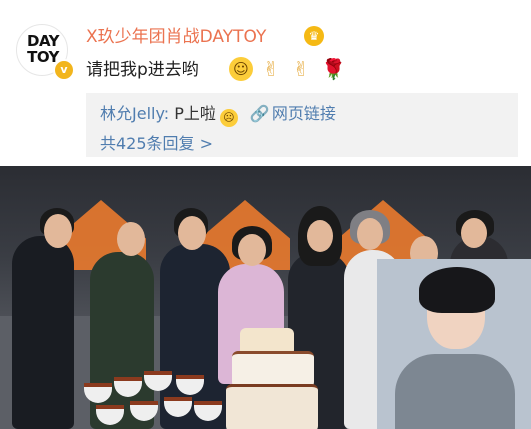 The image size is (531, 429). Describe the element at coordinates (314, 36) in the screenshot. I see `crown-icon: ♛` at that location.